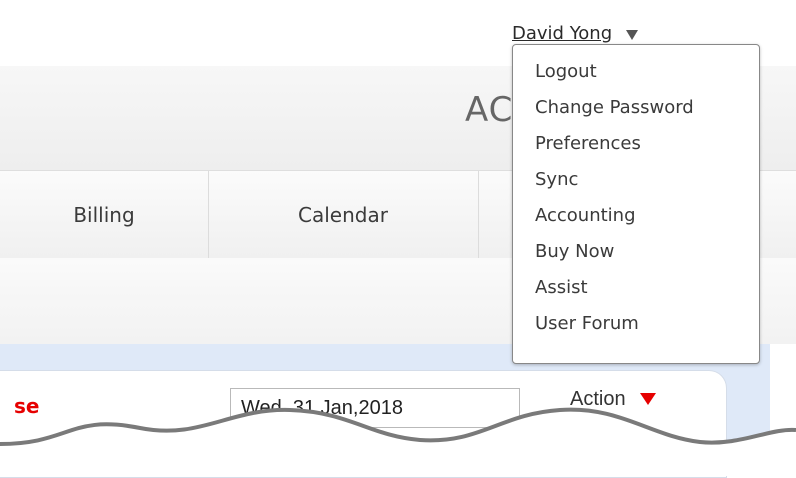 The height and width of the screenshot is (478, 796). Describe the element at coordinates (632, 34) in the screenshot. I see `chevron-down-icon` at that location.